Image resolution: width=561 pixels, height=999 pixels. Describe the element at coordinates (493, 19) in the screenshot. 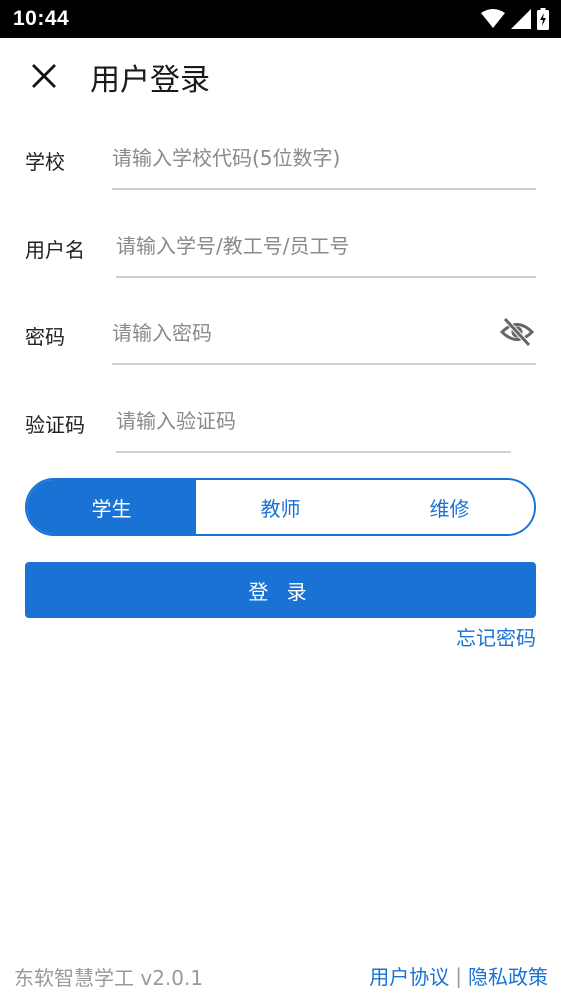

I see `wifi-icon` at that location.